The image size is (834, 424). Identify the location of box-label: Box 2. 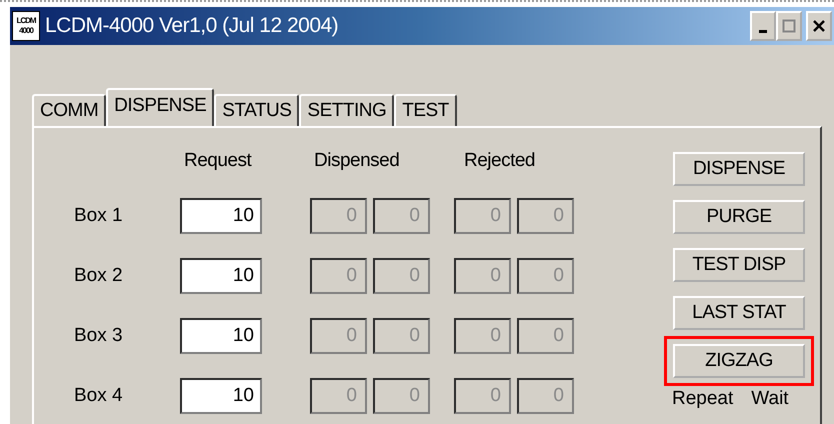
(99, 276).